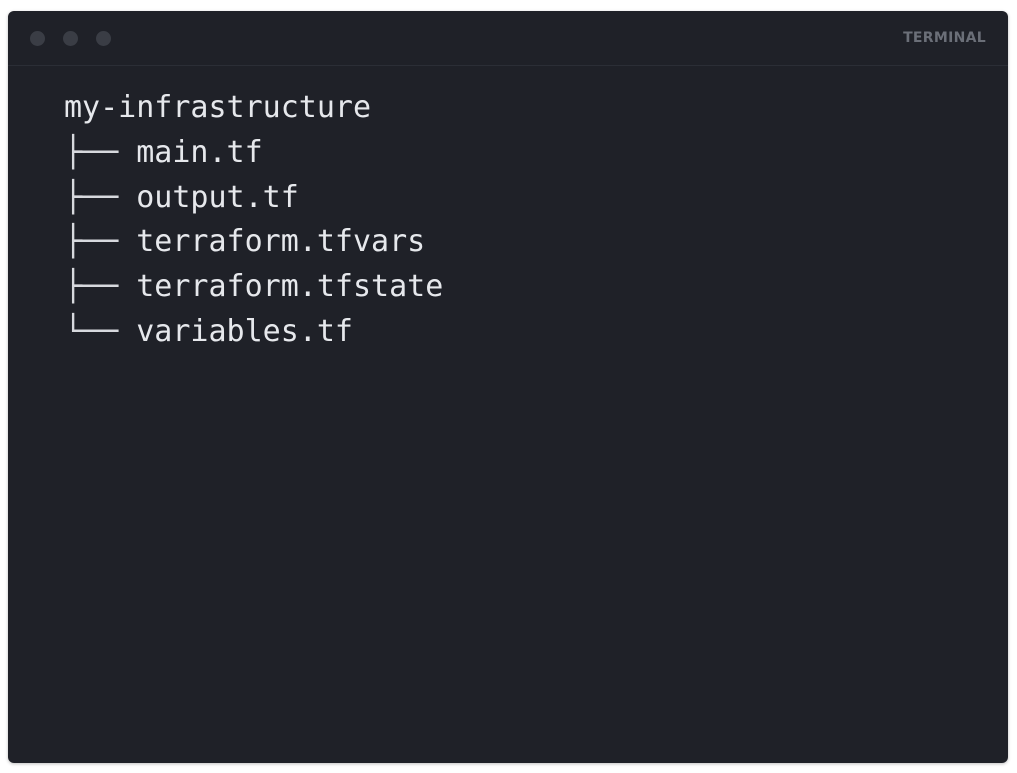 This screenshot has width=1017, height=773. I want to click on file-name: terraform.tfvars, so click(281, 242).